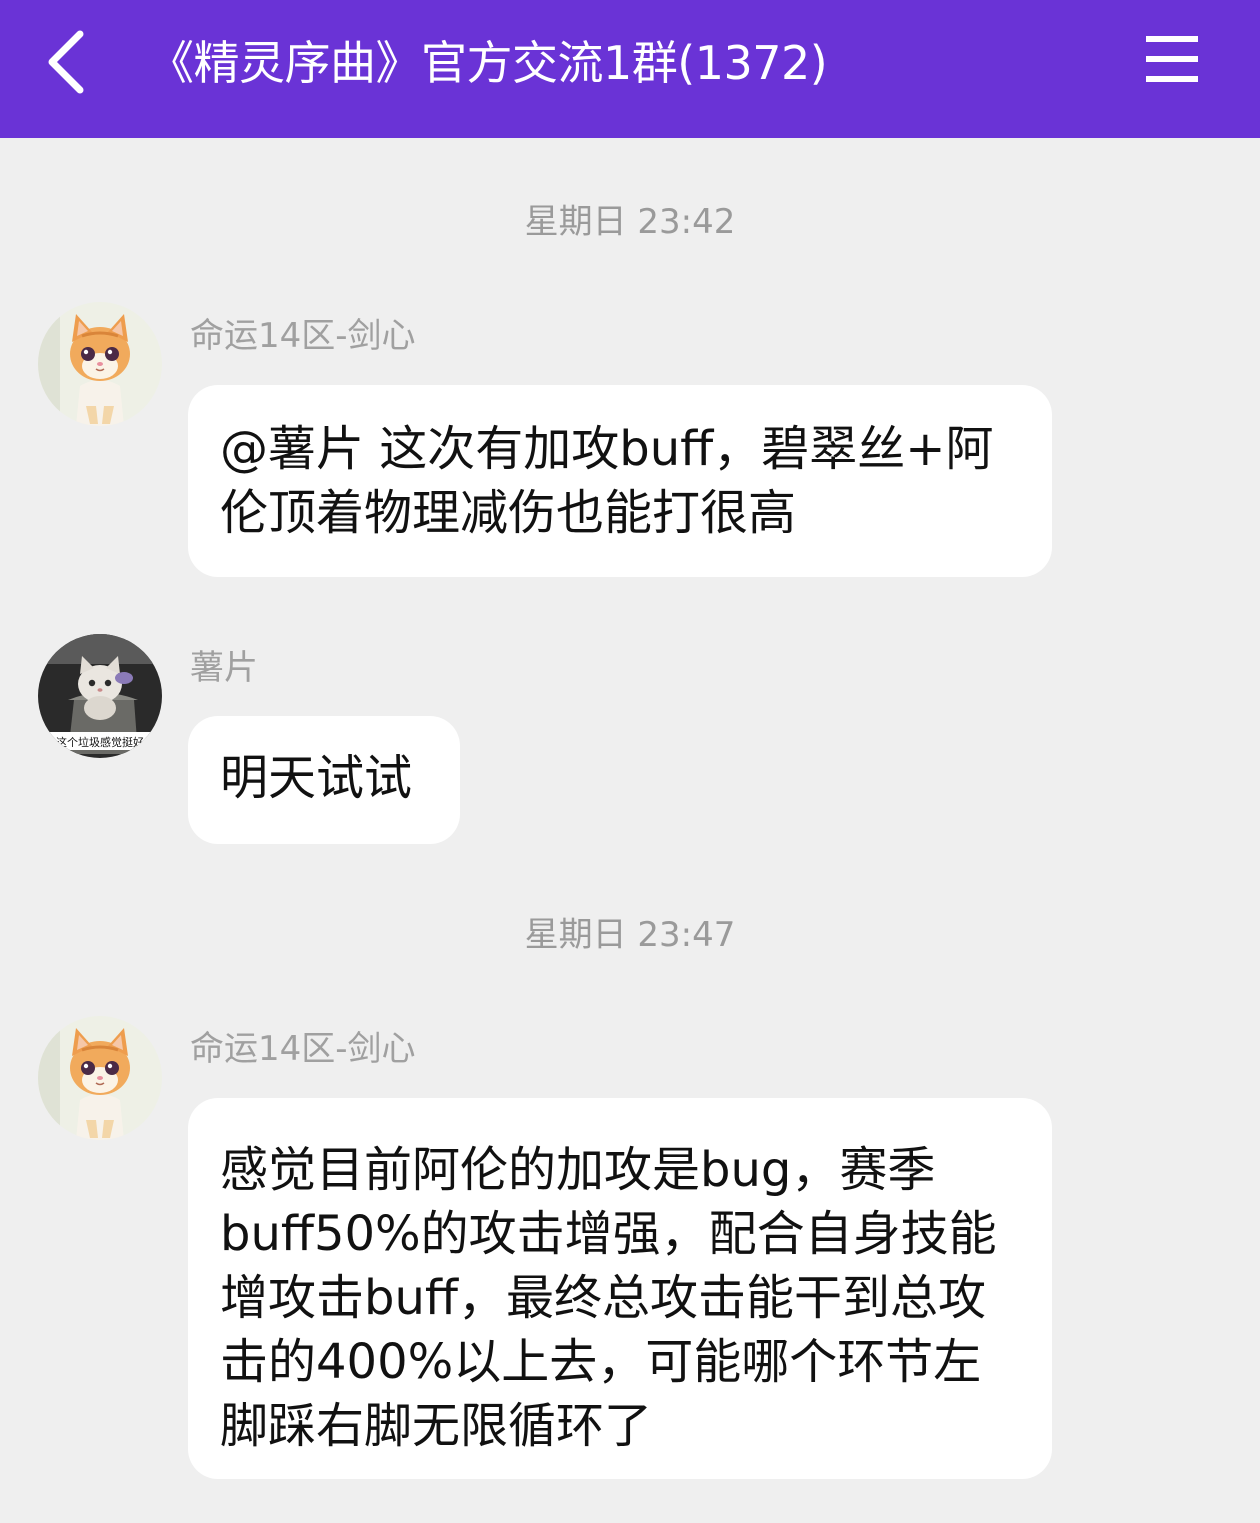  What do you see at coordinates (100, 742) in the screenshot?
I see `avatar-caption: 这个垃圾感觉挺好` at bounding box center [100, 742].